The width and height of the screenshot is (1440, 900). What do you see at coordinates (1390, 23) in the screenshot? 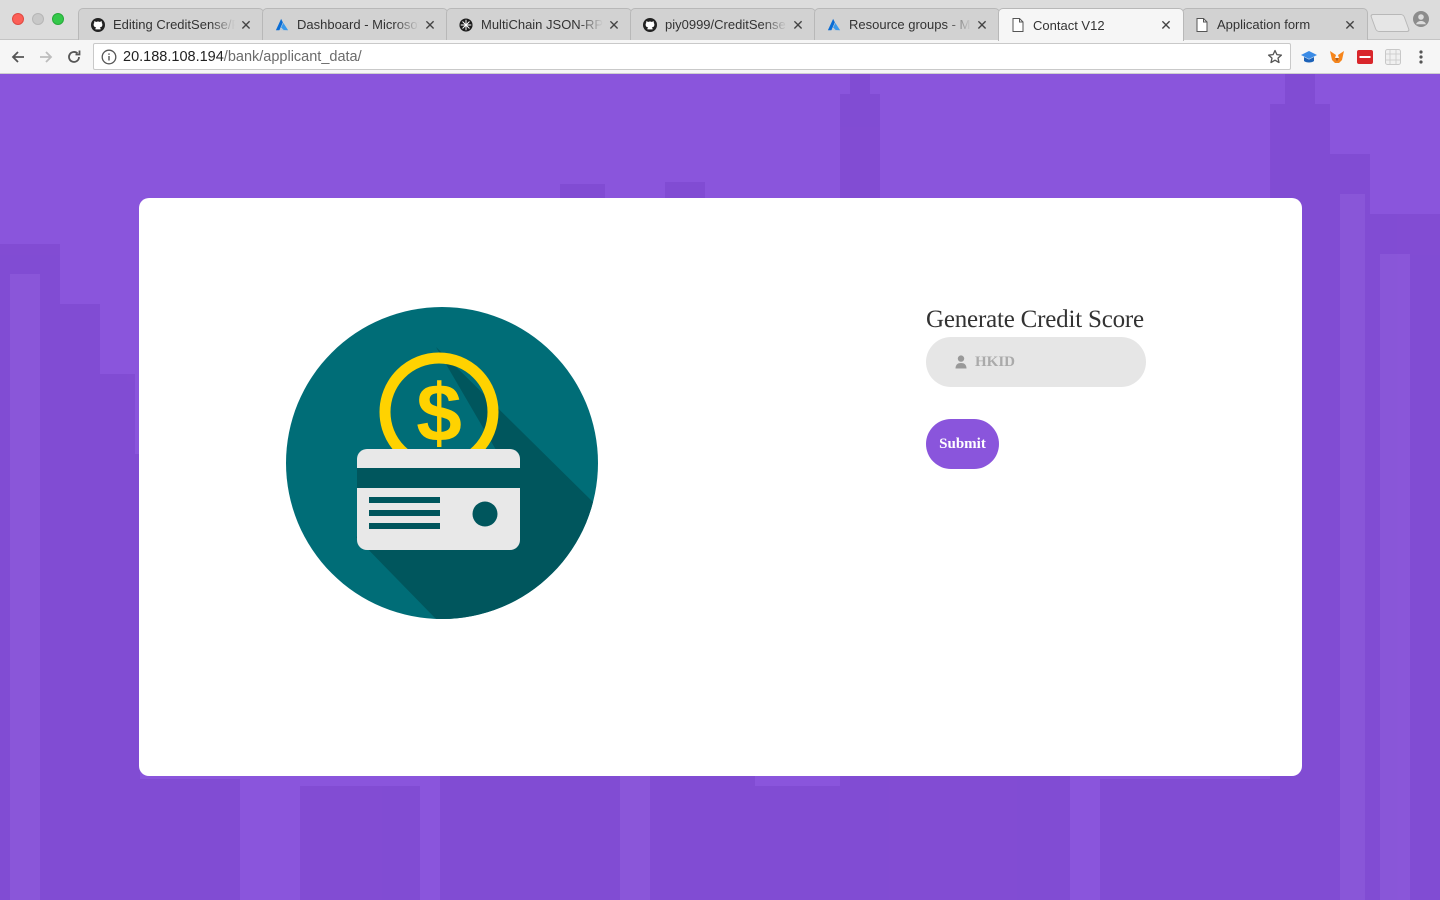
I see `new-tab-button` at bounding box center [1390, 23].